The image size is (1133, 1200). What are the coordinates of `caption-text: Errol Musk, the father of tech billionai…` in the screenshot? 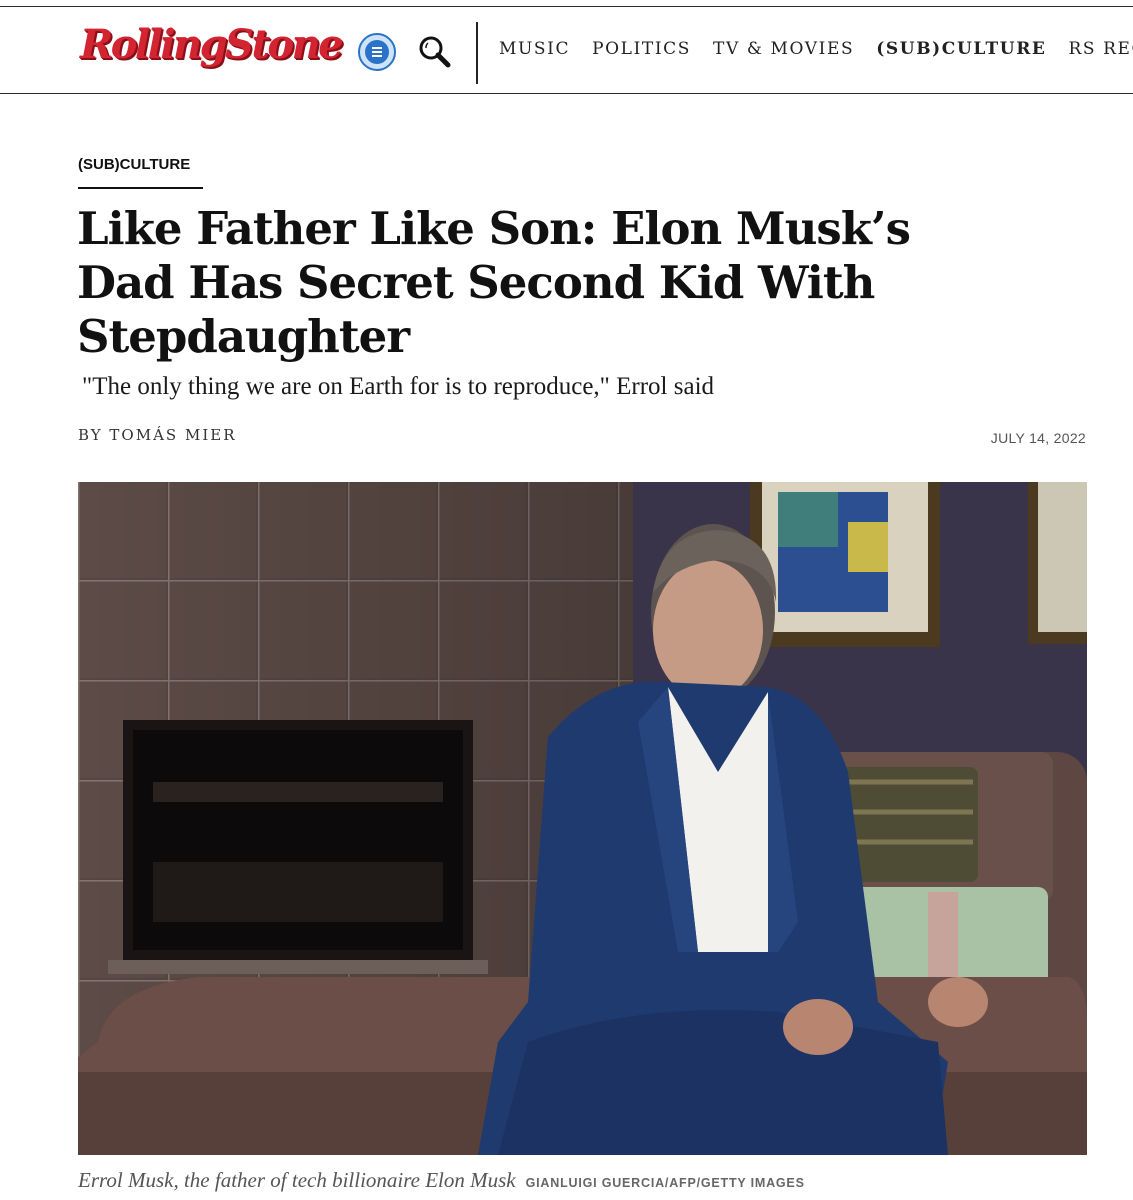 It's located at (297, 1180).